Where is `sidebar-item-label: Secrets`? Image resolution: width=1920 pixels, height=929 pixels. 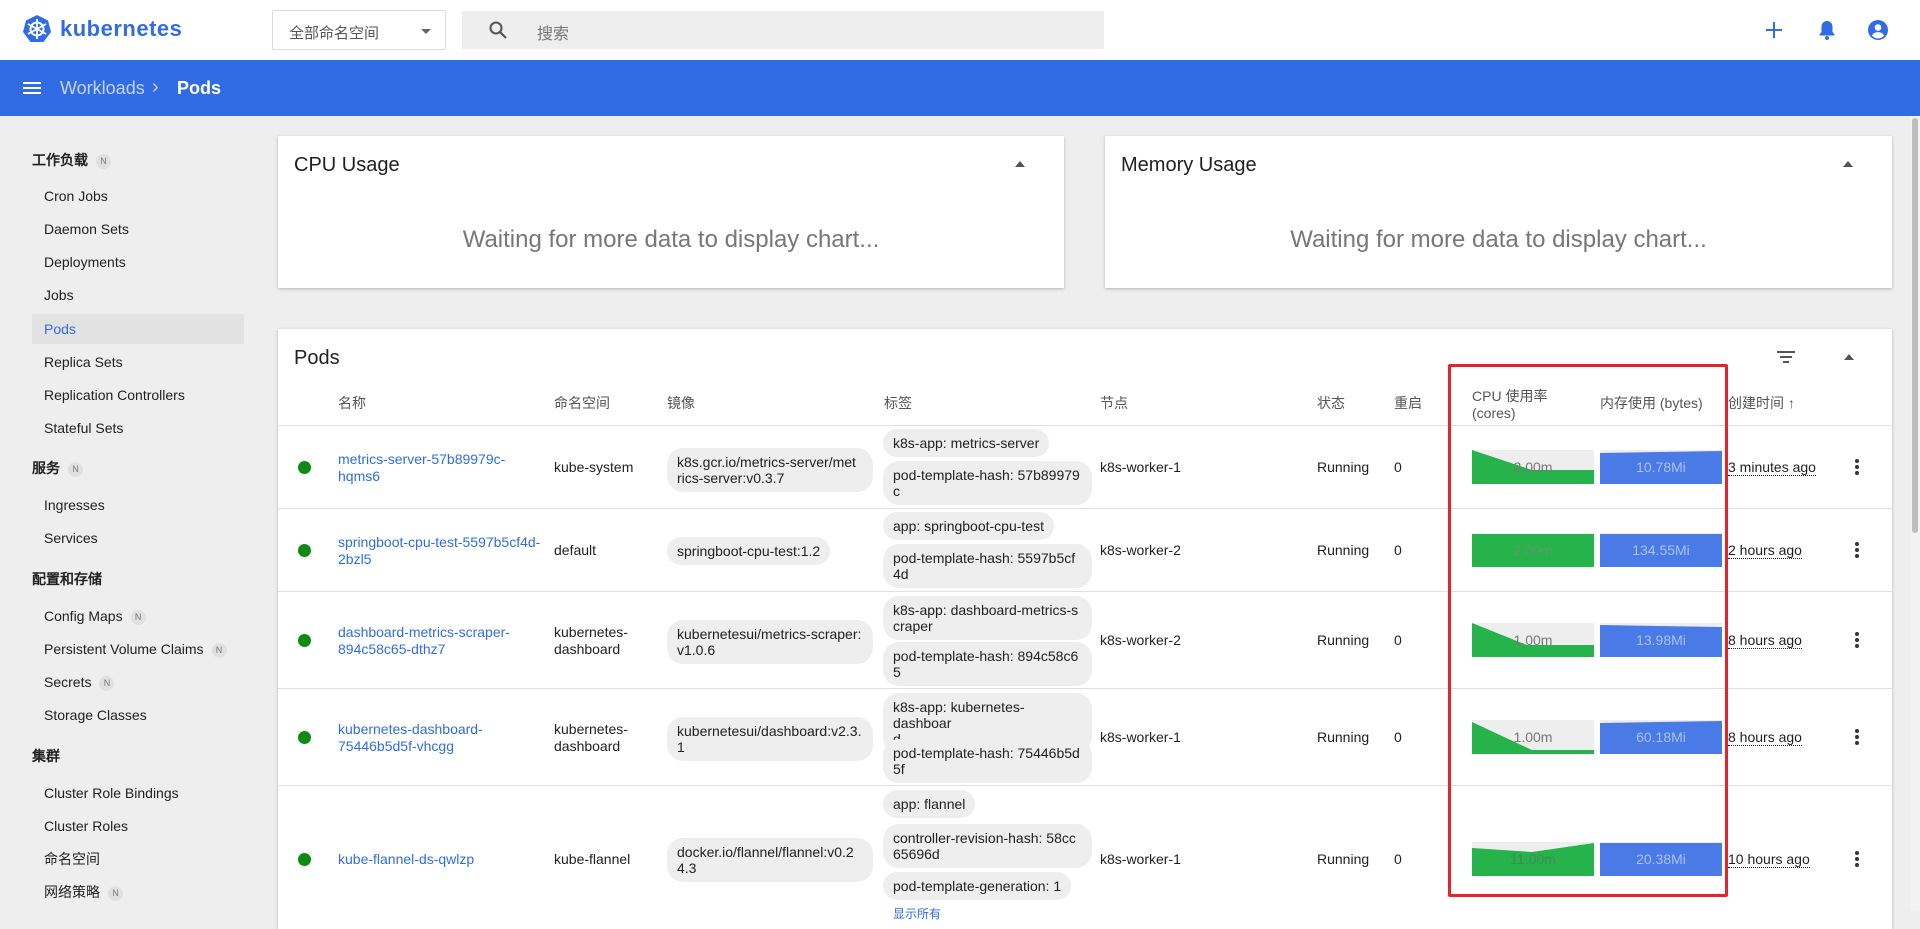 sidebar-item-label: Secrets is located at coordinates (68, 682).